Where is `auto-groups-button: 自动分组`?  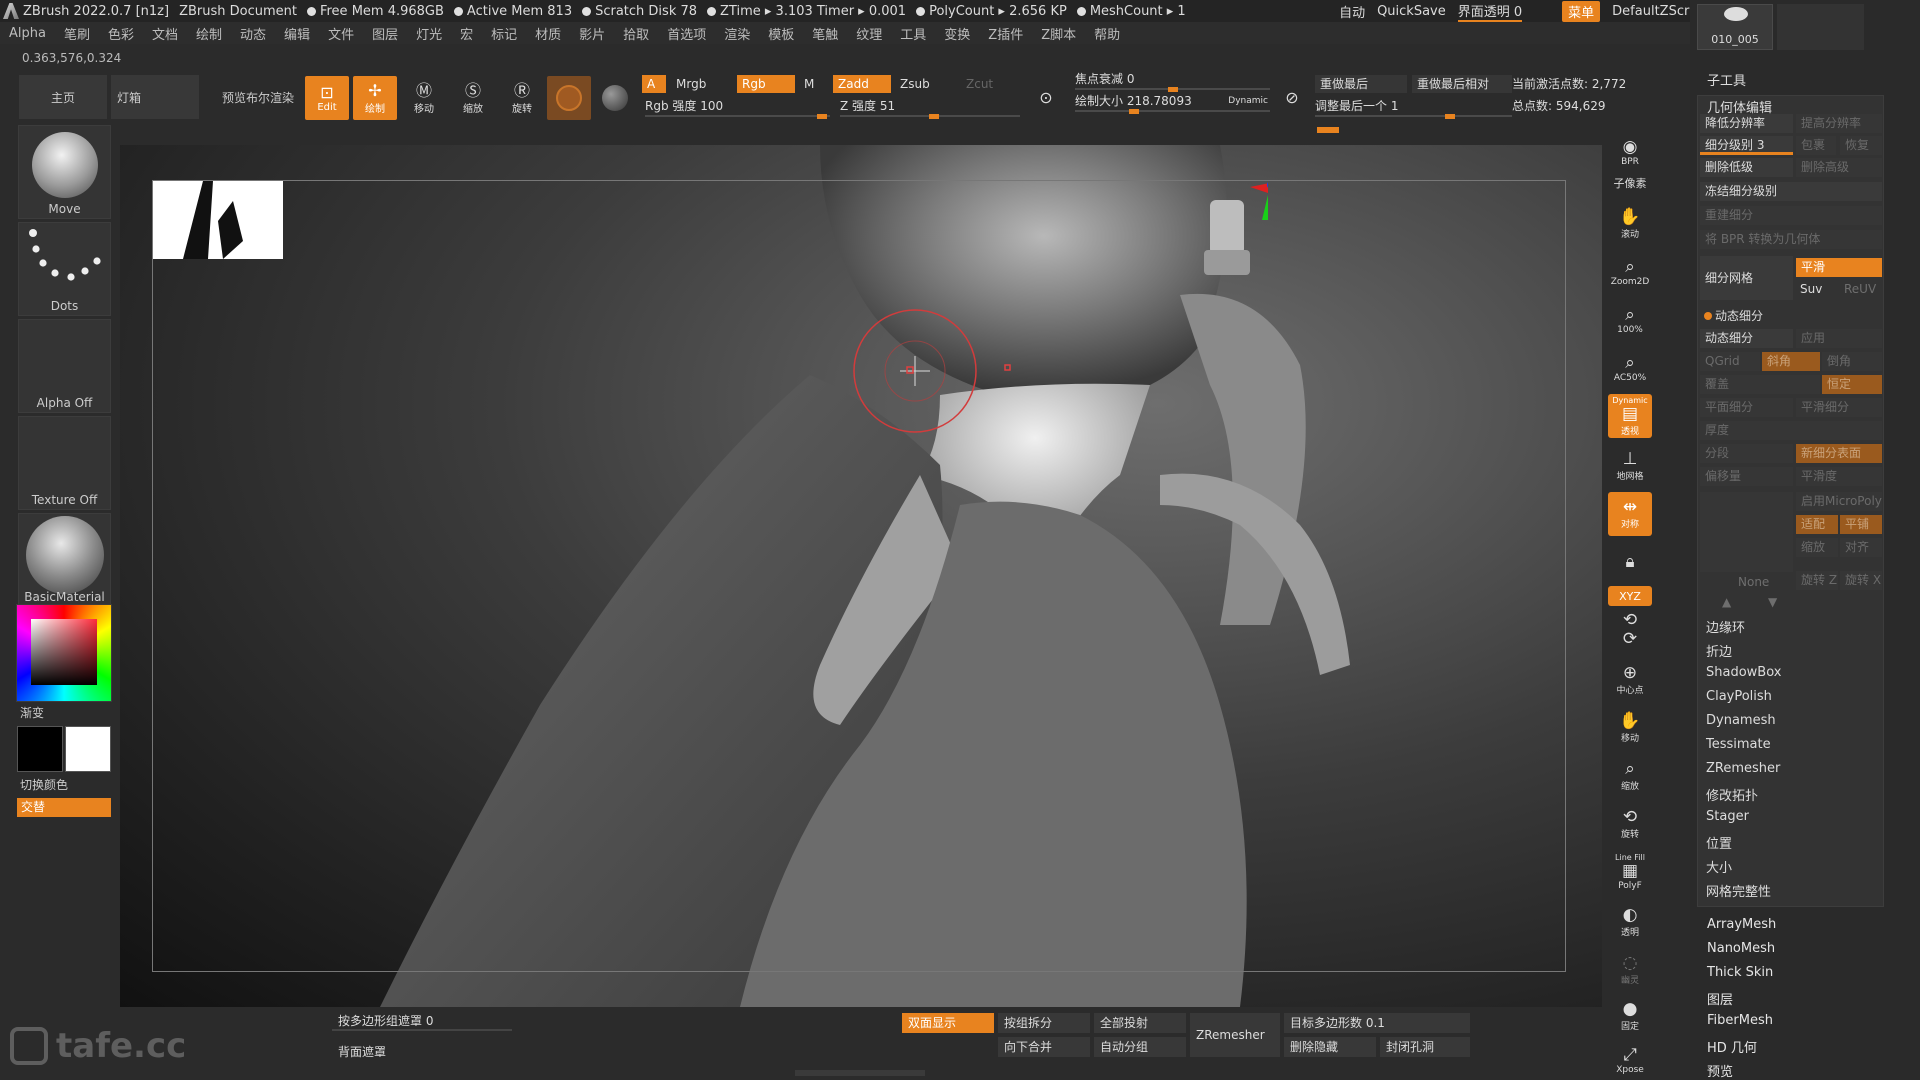 auto-groups-button: 自动分组 is located at coordinates (1140, 1047).